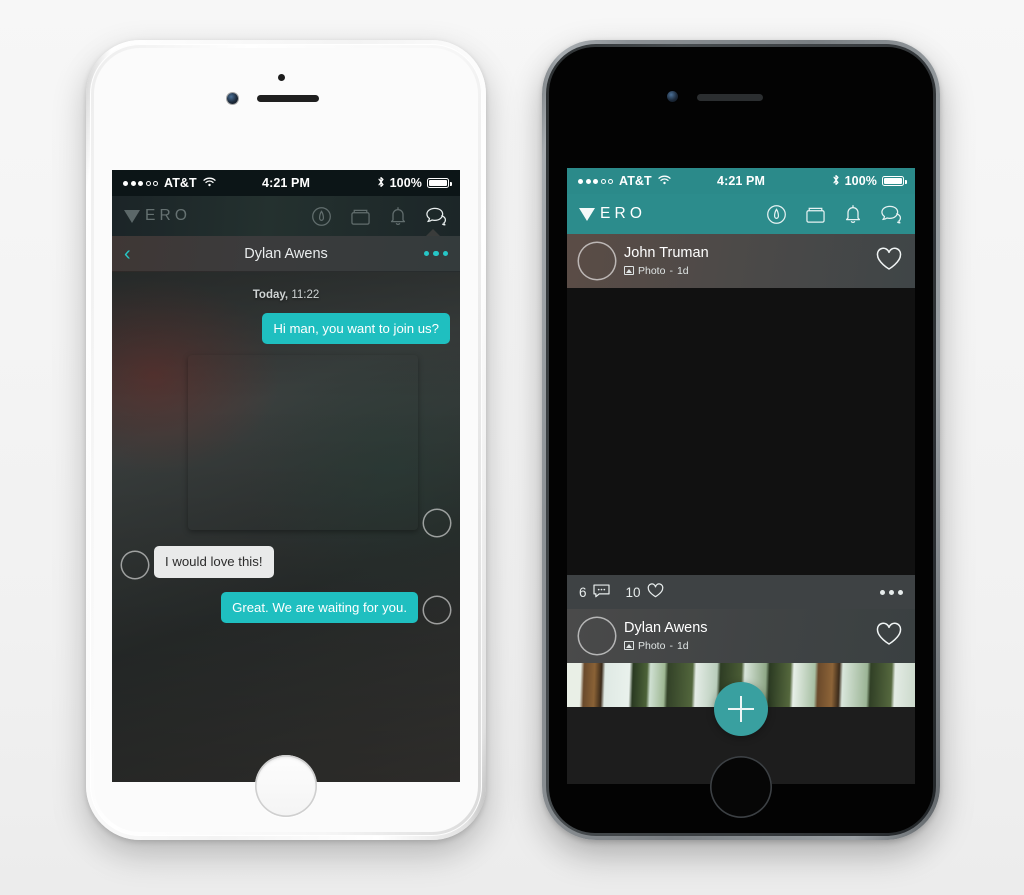  Describe the element at coordinates (214, 562) in the screenshot. I see `message-bubble-incoming: I would love this!` at that location.